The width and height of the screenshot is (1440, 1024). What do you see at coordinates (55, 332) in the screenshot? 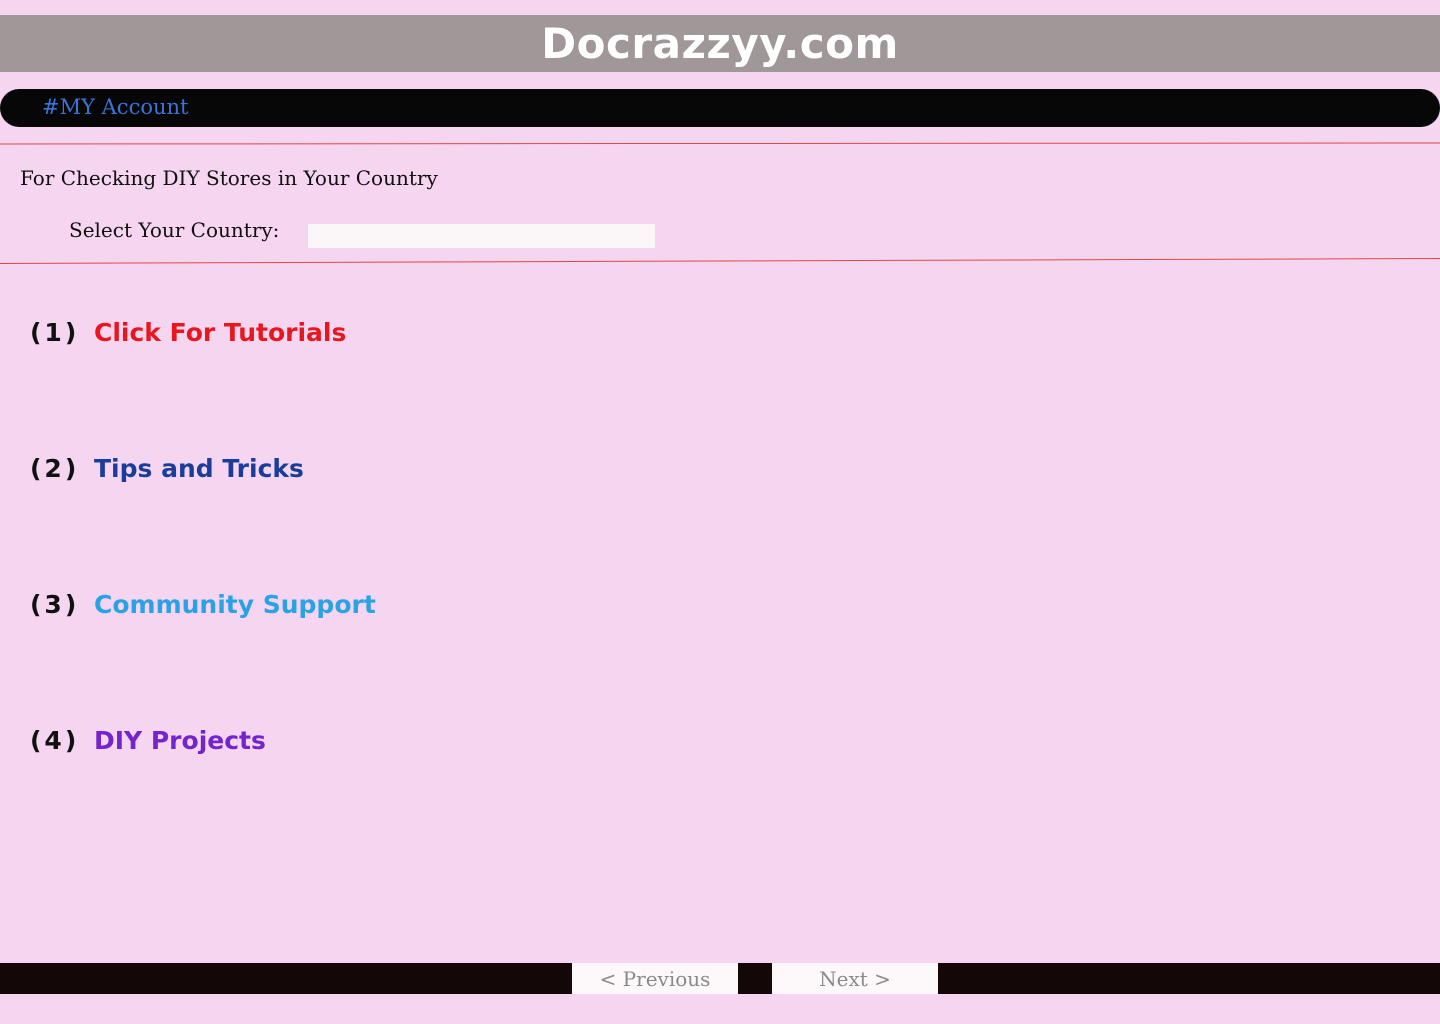
I see `menu-item-number: (1)` at bounding box center [55, 332].